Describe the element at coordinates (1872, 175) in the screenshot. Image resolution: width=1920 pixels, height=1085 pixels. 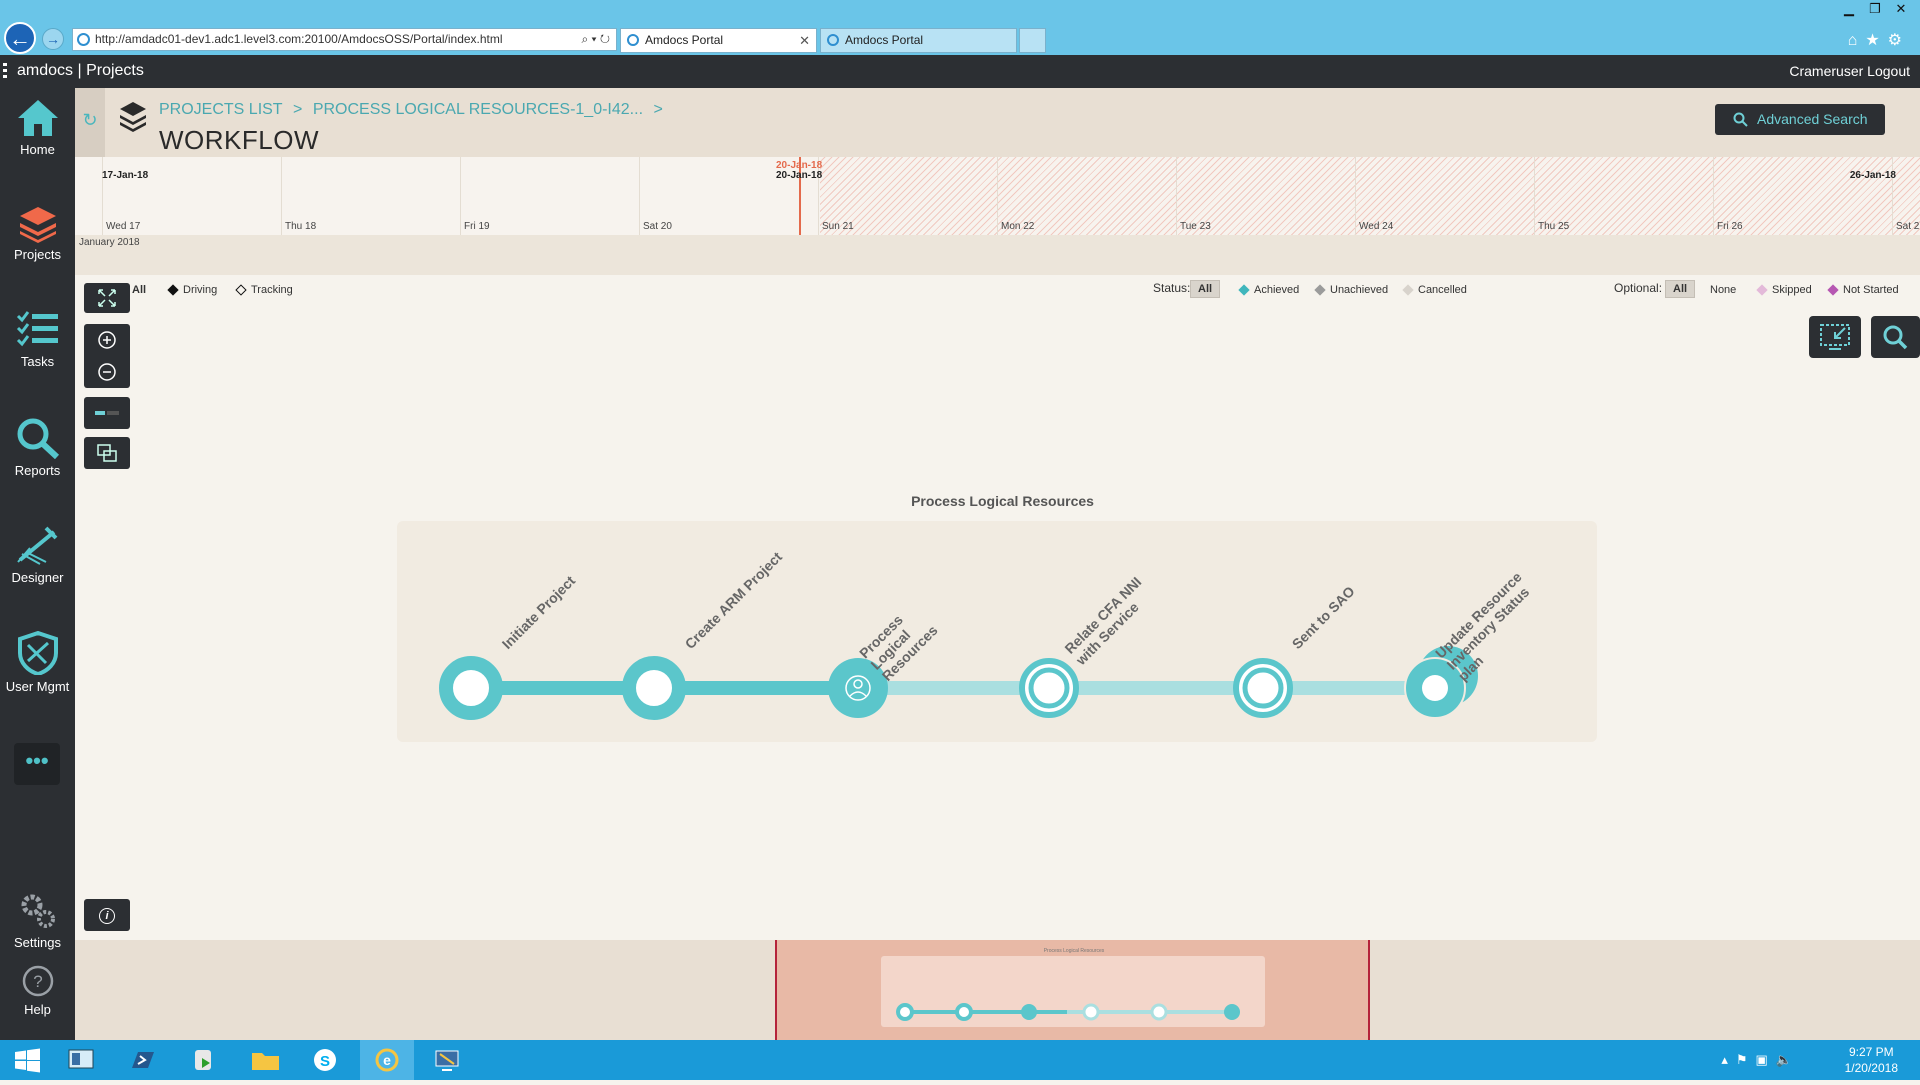
I see `timeline-end-date: 26-Jan-18` at that location.